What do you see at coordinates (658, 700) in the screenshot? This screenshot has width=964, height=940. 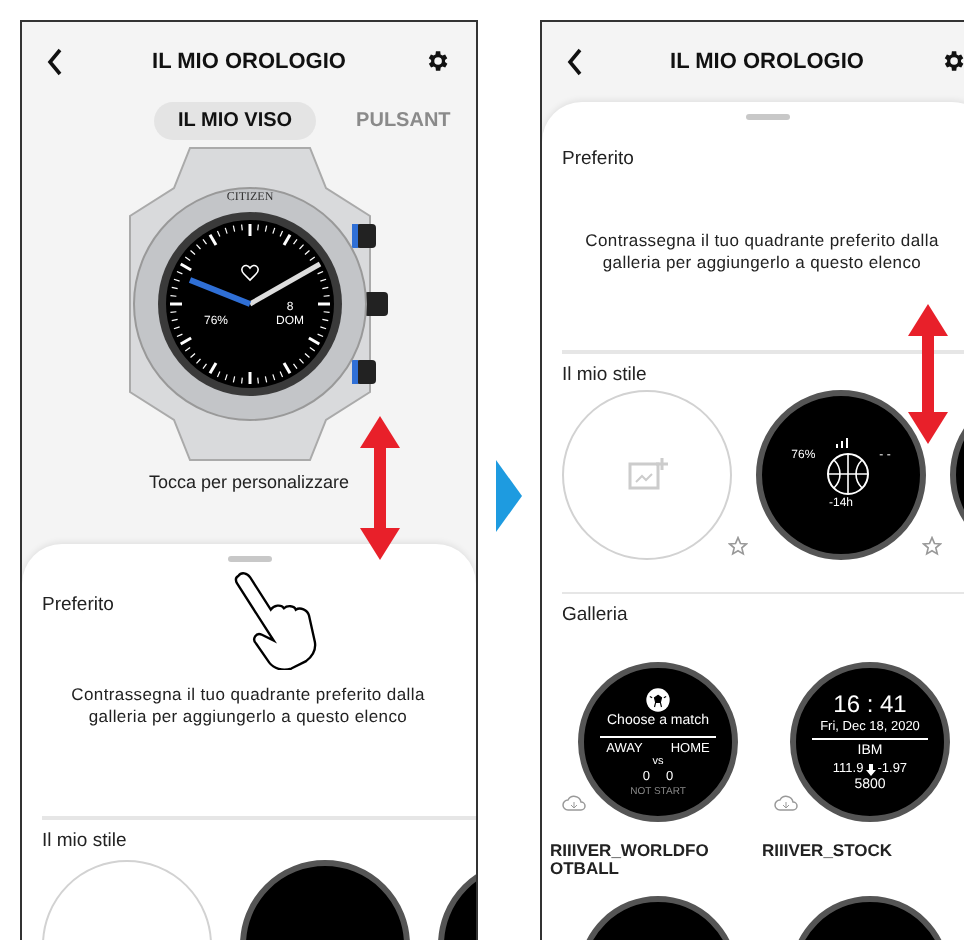 I see `soccer-ball-icon` at bounding box center [658, 700].